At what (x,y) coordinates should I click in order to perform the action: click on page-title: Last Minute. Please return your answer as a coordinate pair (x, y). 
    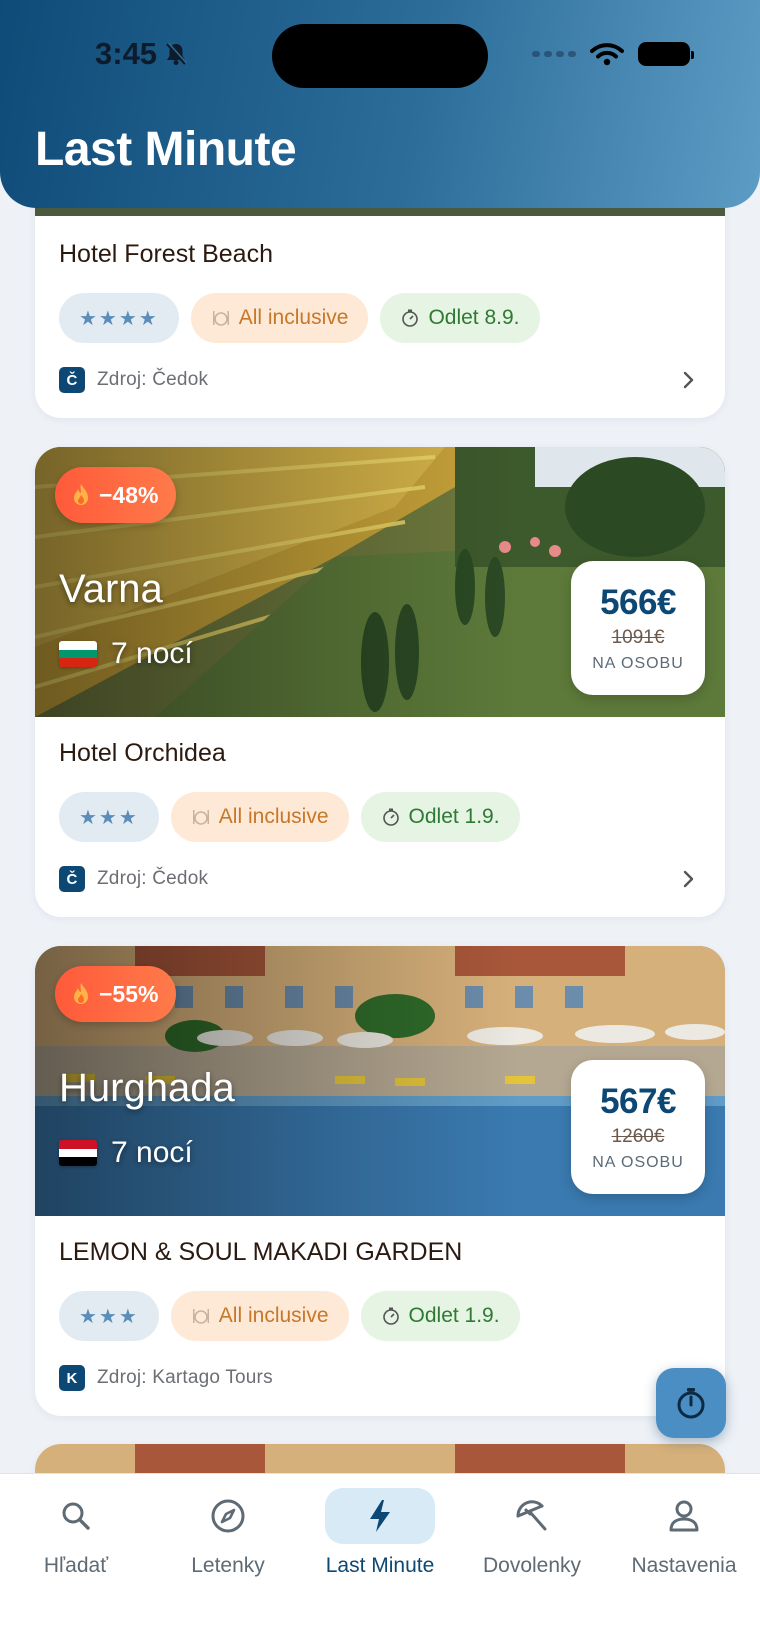
    Looking at the image, I should click on (166, 149).